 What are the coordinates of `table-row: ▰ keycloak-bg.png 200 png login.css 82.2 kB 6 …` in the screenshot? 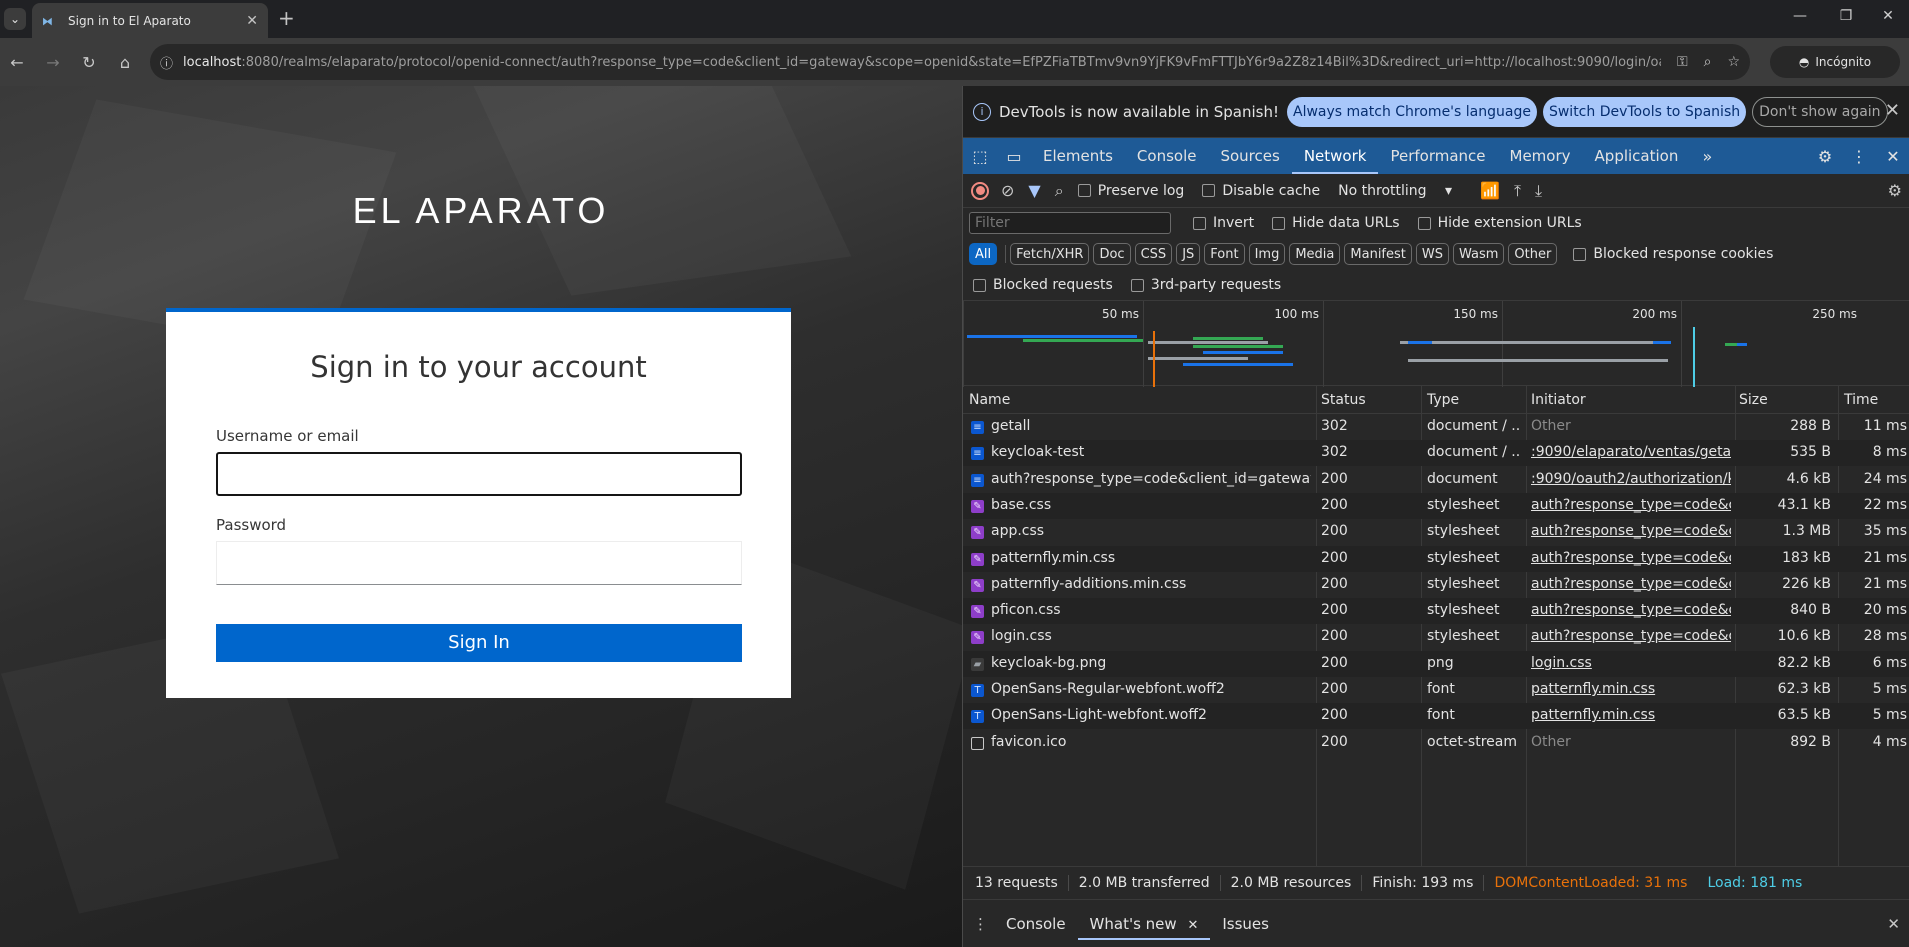 It's located at (1436, 663).